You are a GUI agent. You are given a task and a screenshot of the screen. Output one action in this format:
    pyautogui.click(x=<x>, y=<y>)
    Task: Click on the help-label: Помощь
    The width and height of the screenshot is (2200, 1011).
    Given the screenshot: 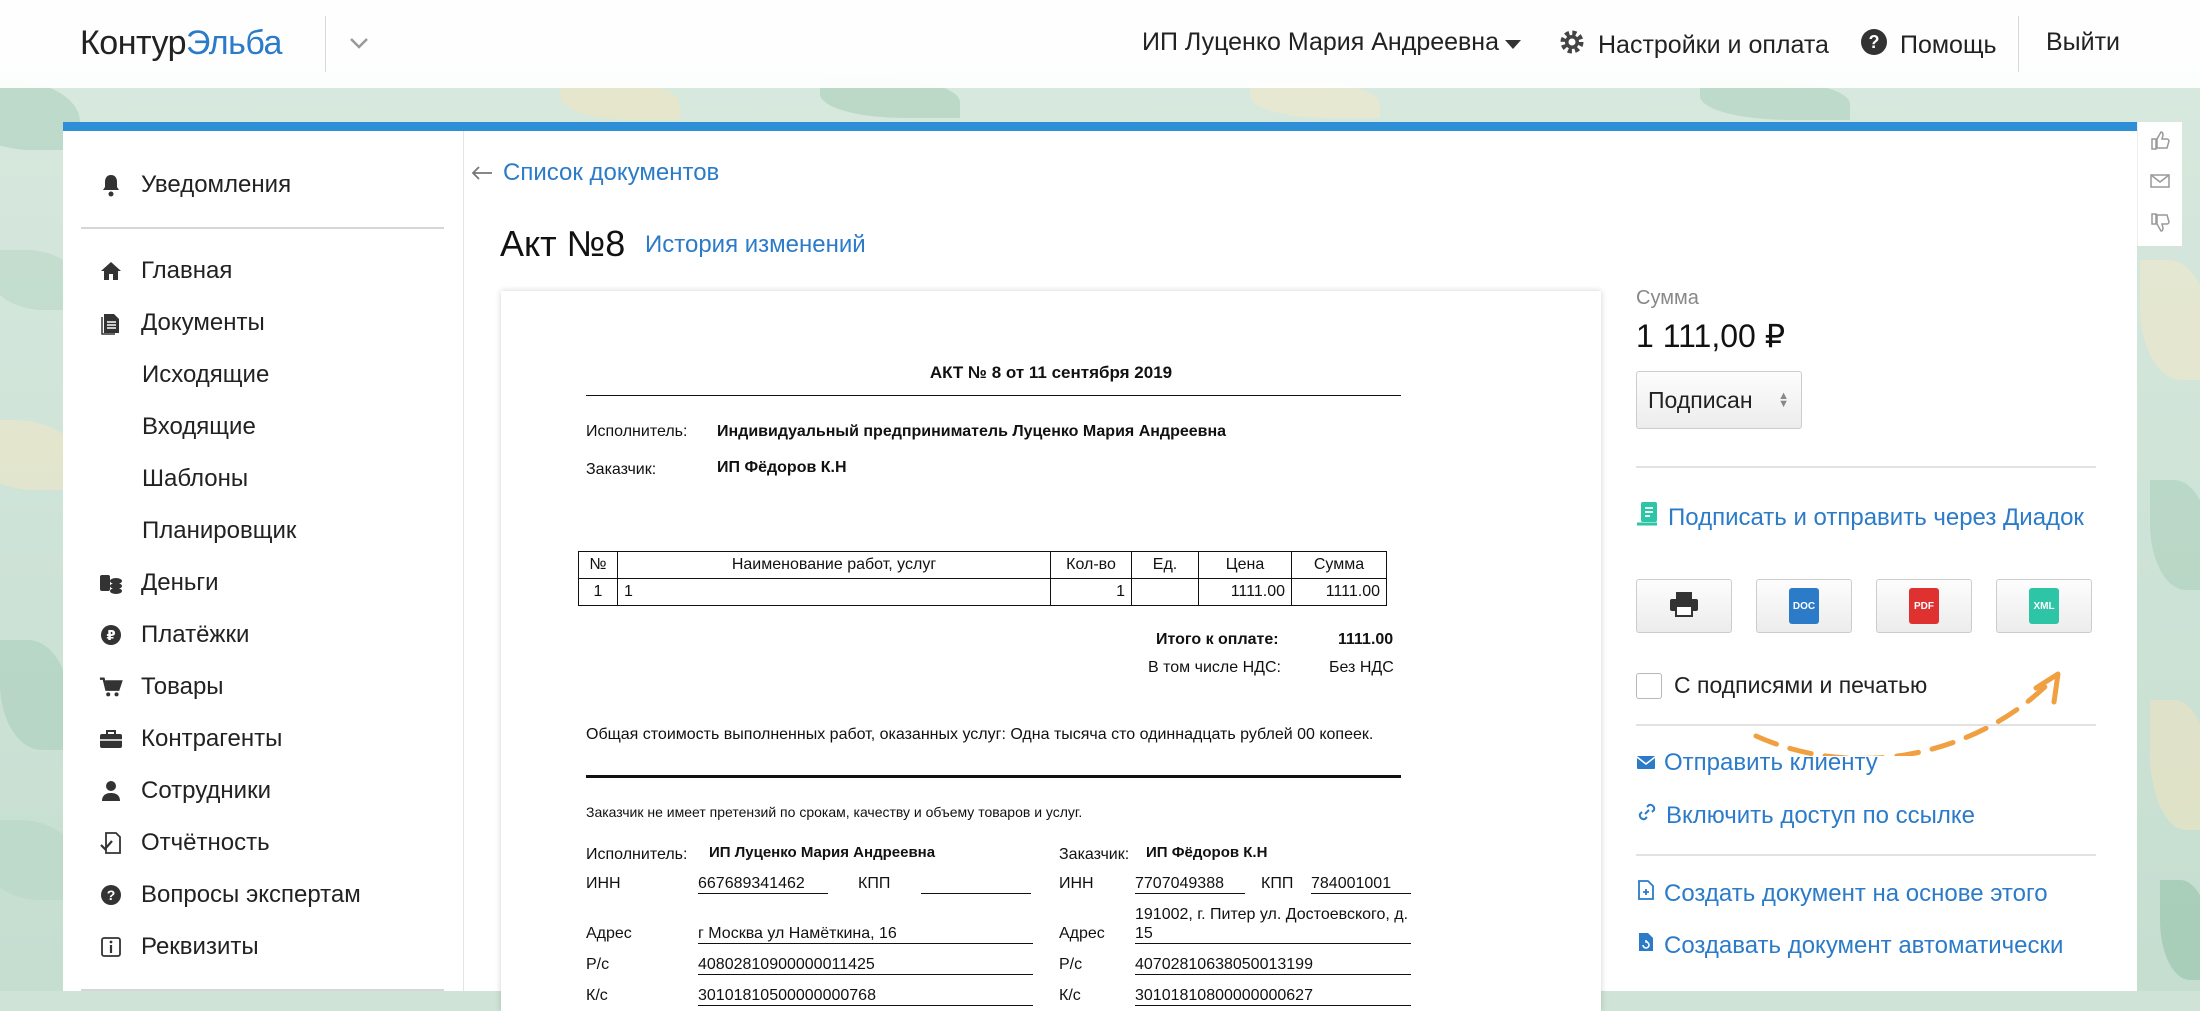 What is the action you would take?
    pyautogui.click(x=1948, y=45)
    